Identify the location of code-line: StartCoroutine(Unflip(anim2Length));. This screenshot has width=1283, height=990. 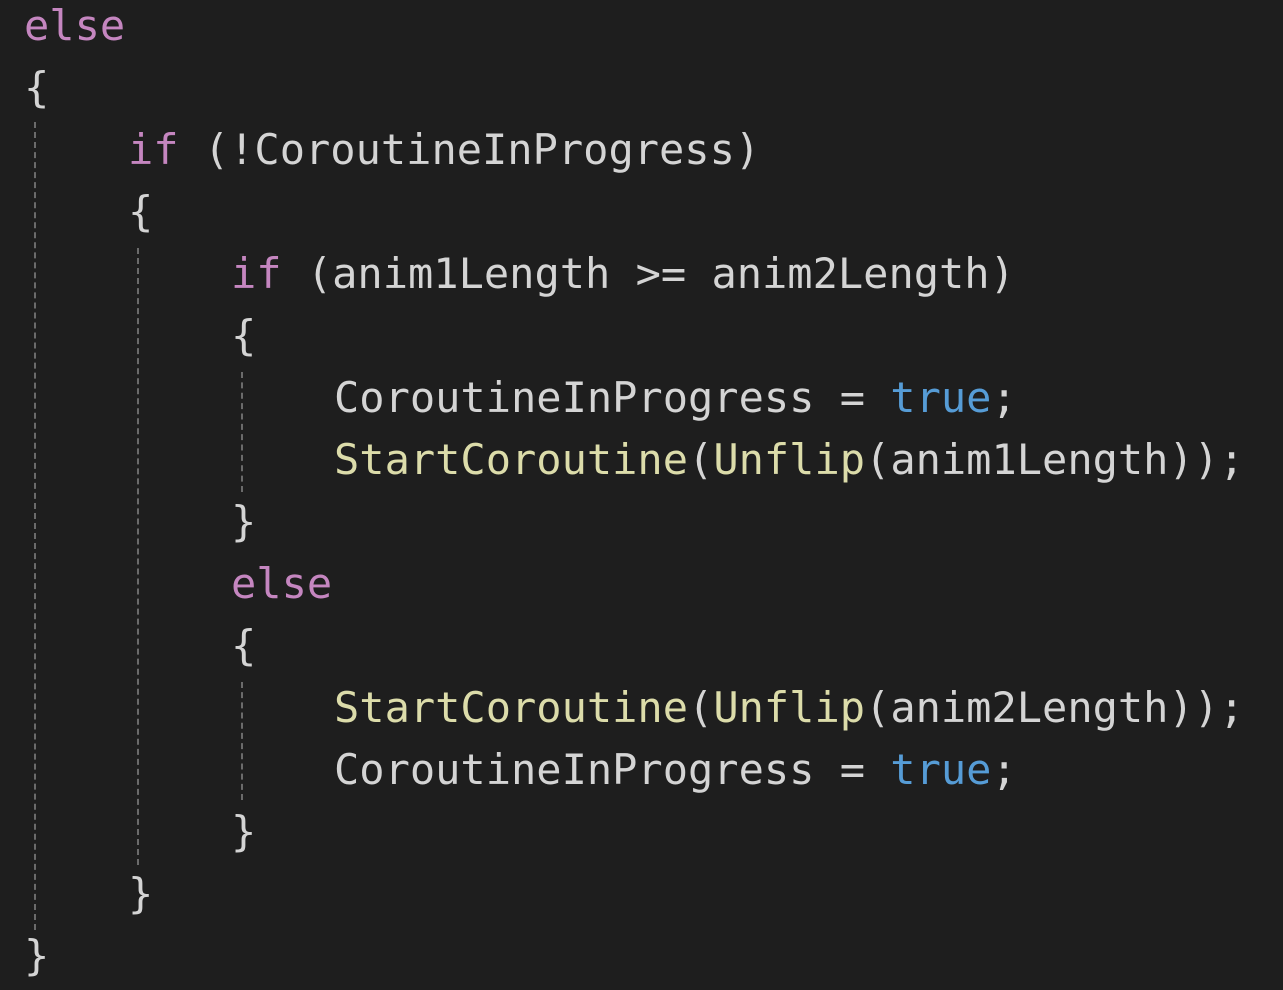
(789, 708).